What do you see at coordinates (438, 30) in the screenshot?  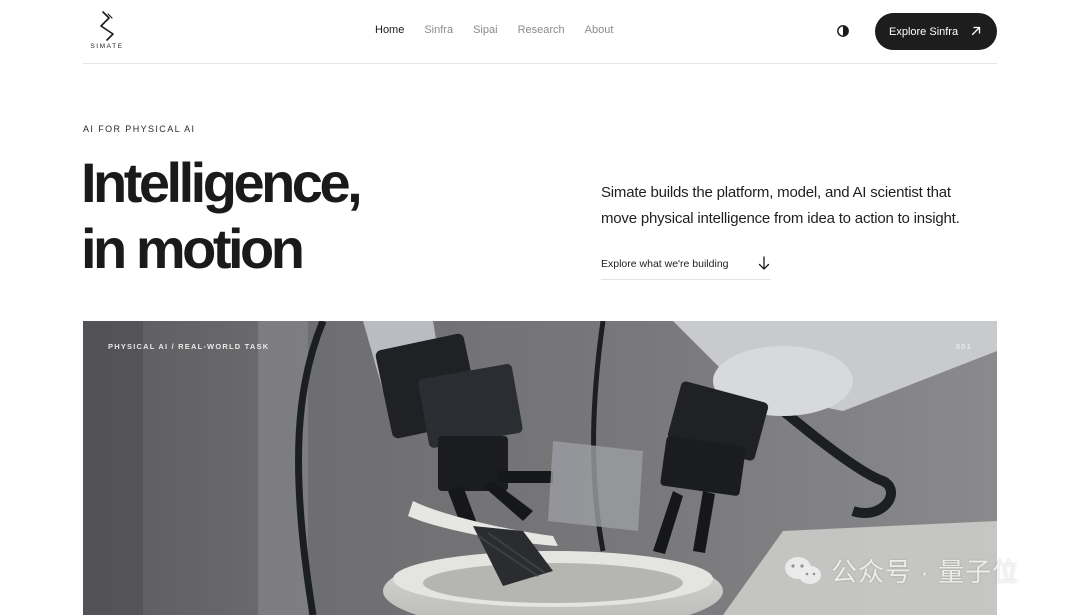 I see `nav-item-sinfra: Sinfra` at bounding box center [438, 30].